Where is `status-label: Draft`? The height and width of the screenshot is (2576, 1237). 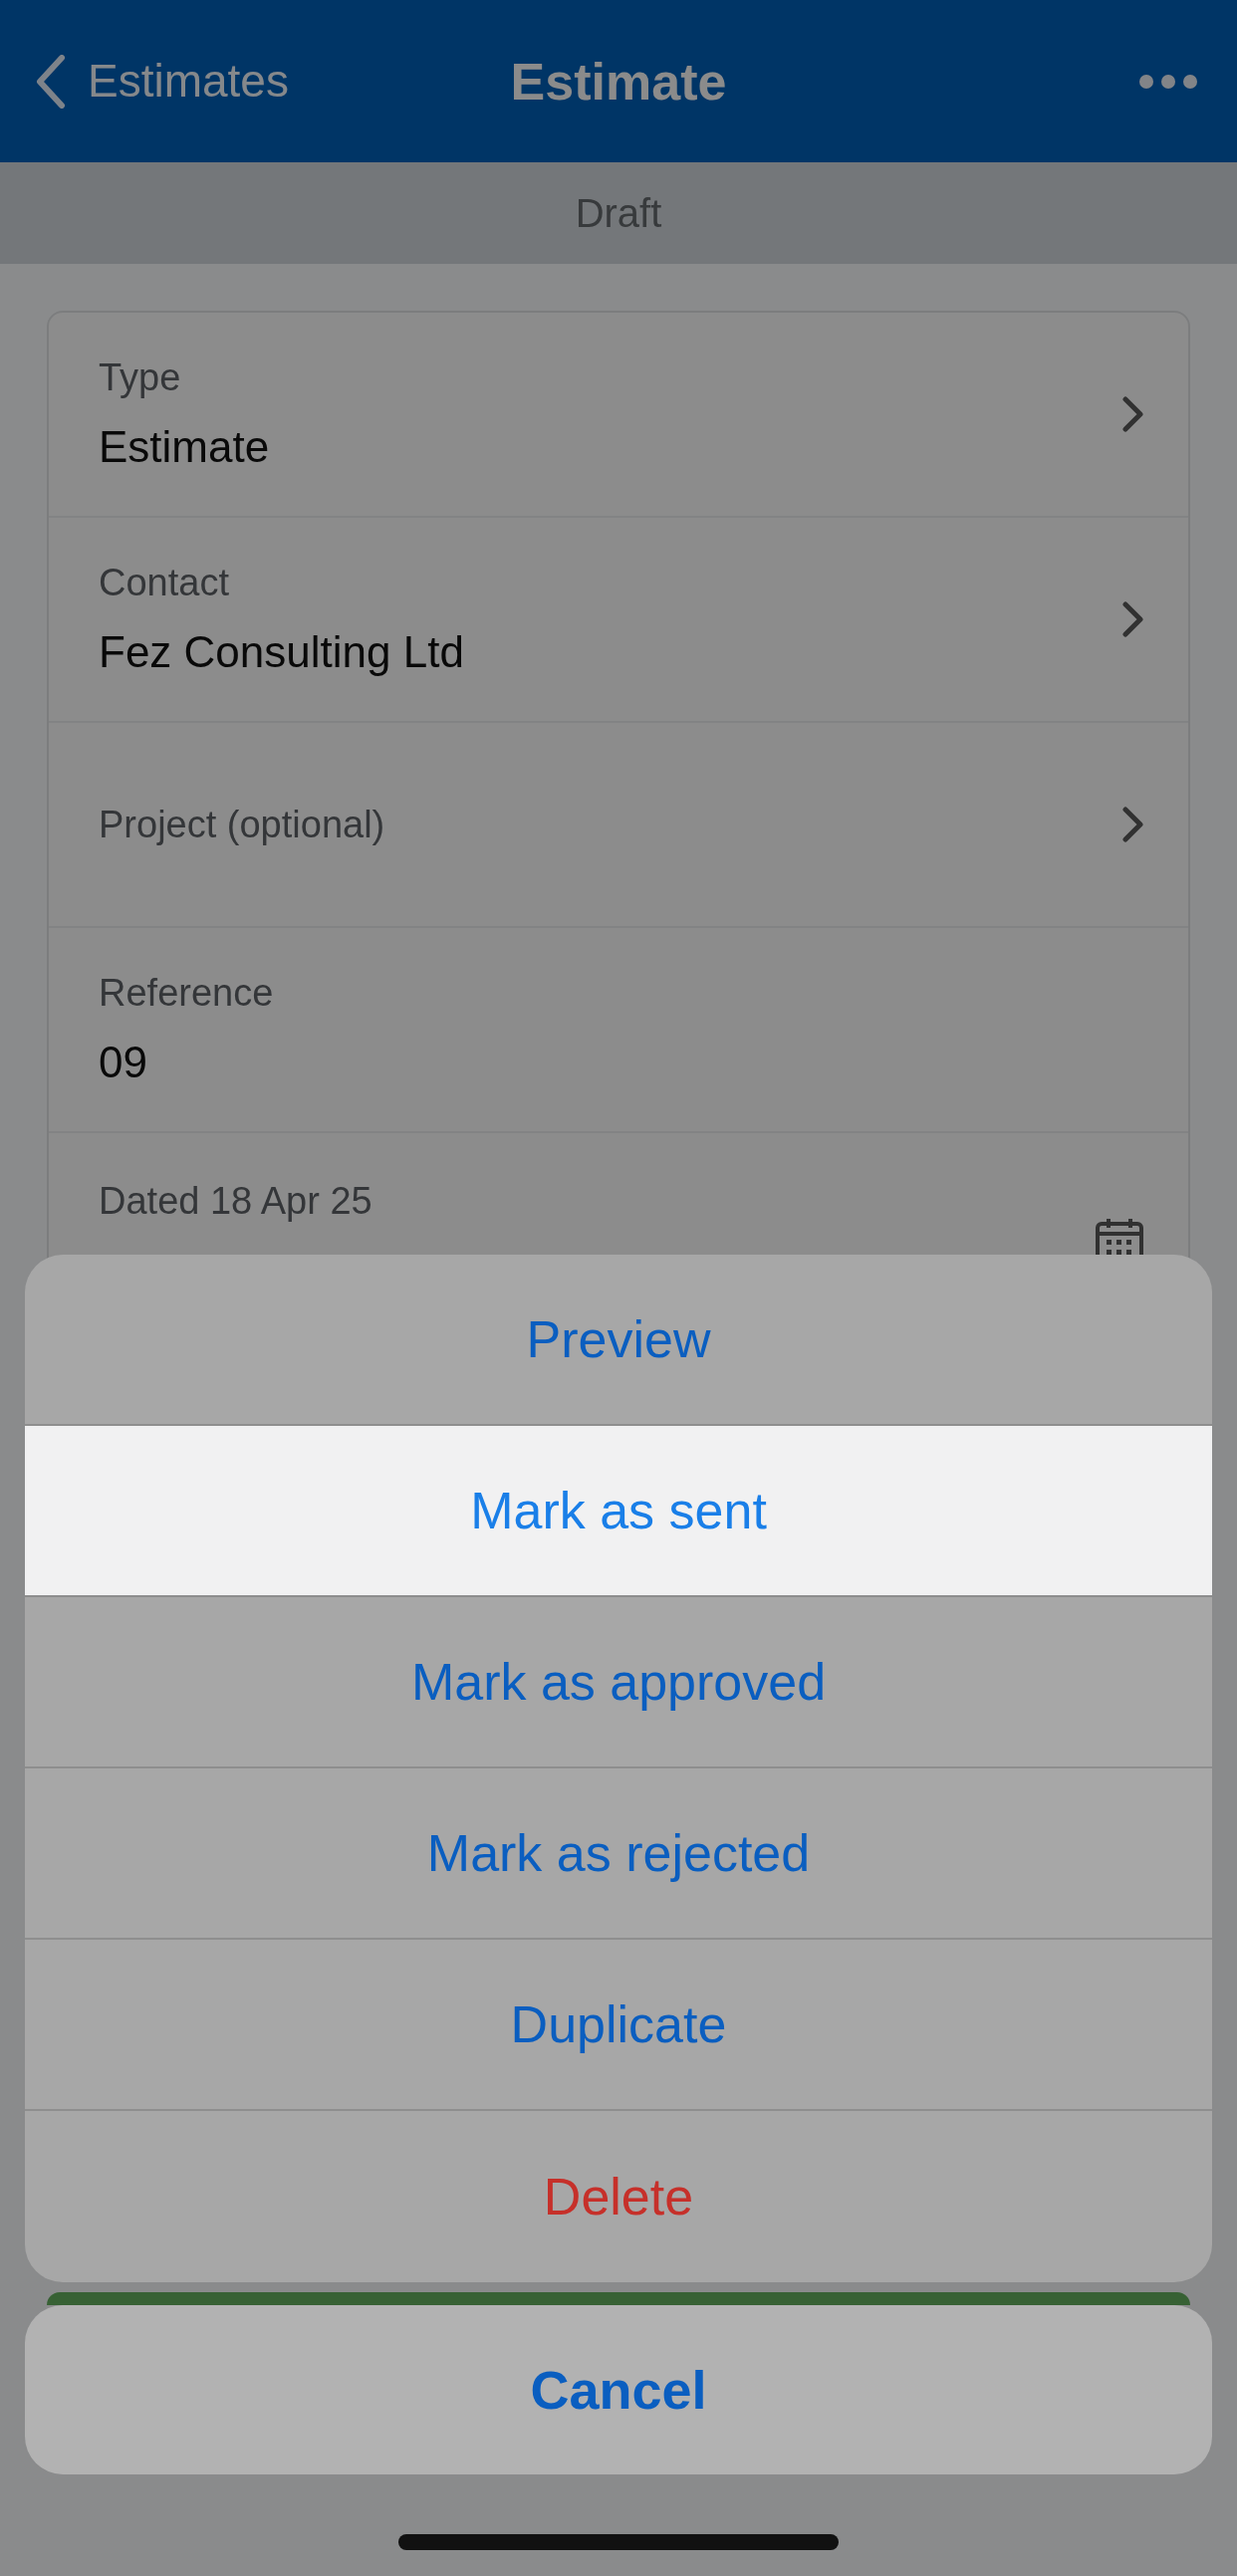
status-label: Draft is located at coordinates (618, 213).